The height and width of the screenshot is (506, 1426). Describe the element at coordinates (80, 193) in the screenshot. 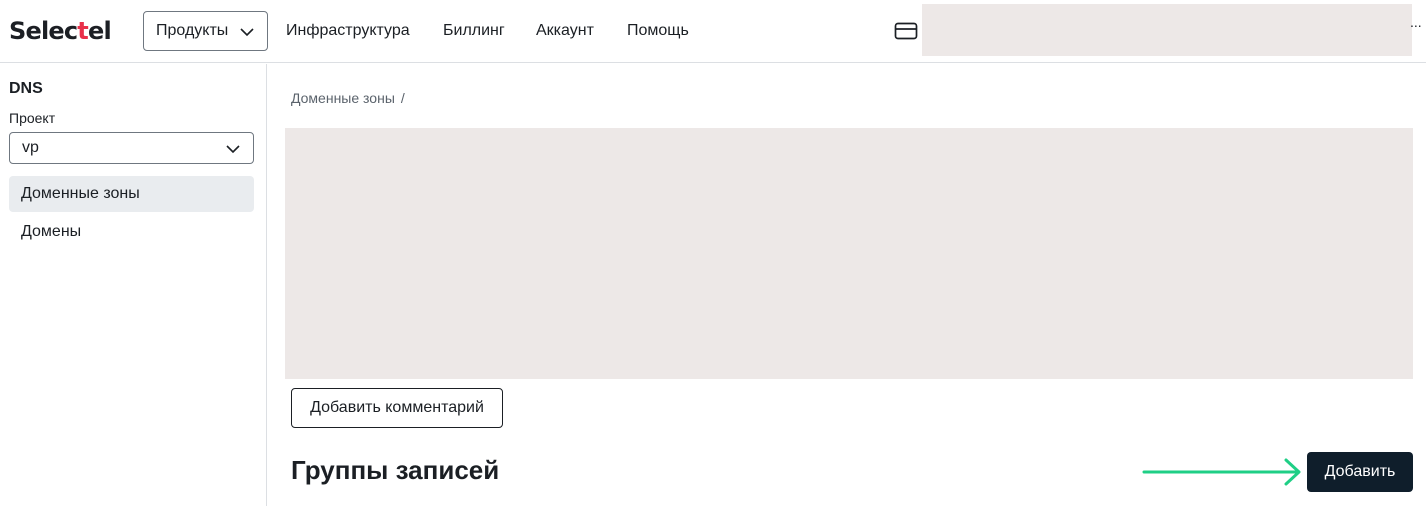

I see `sidebar-item-label: Доменные зоны` at that location.